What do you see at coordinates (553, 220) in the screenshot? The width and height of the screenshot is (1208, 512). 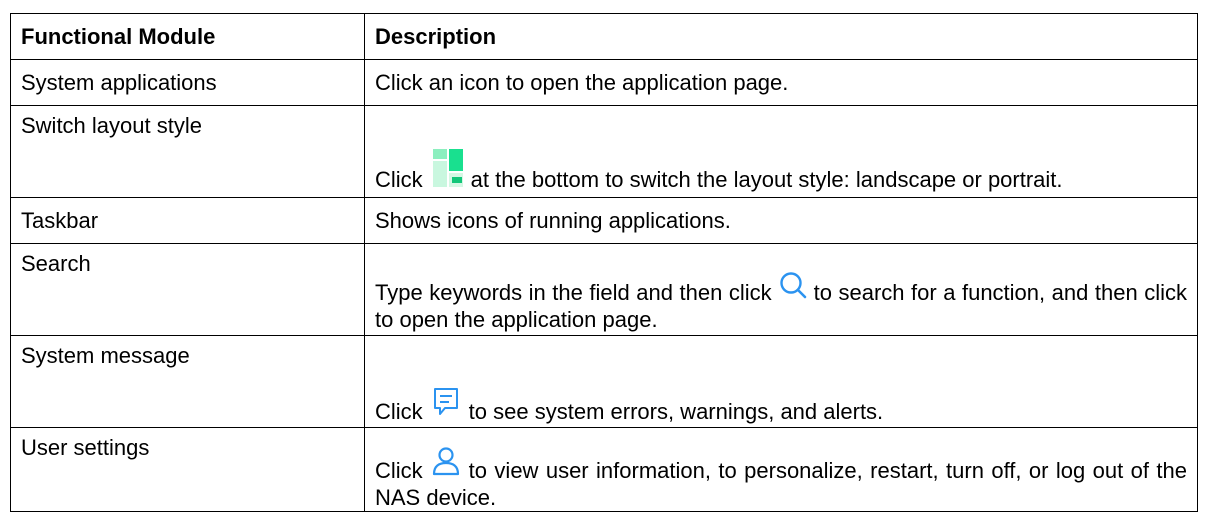 I see `description-text: Shows icons of running applications.` at bounding box center [553, 220].